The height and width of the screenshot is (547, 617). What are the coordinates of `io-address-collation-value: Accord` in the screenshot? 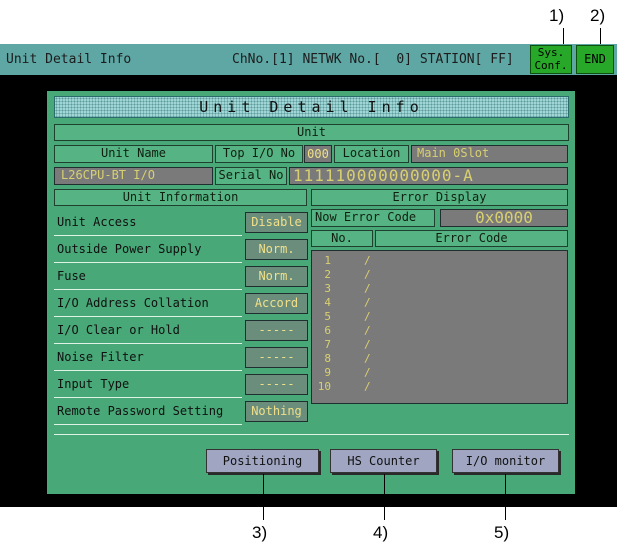 It's located at (276, 303).